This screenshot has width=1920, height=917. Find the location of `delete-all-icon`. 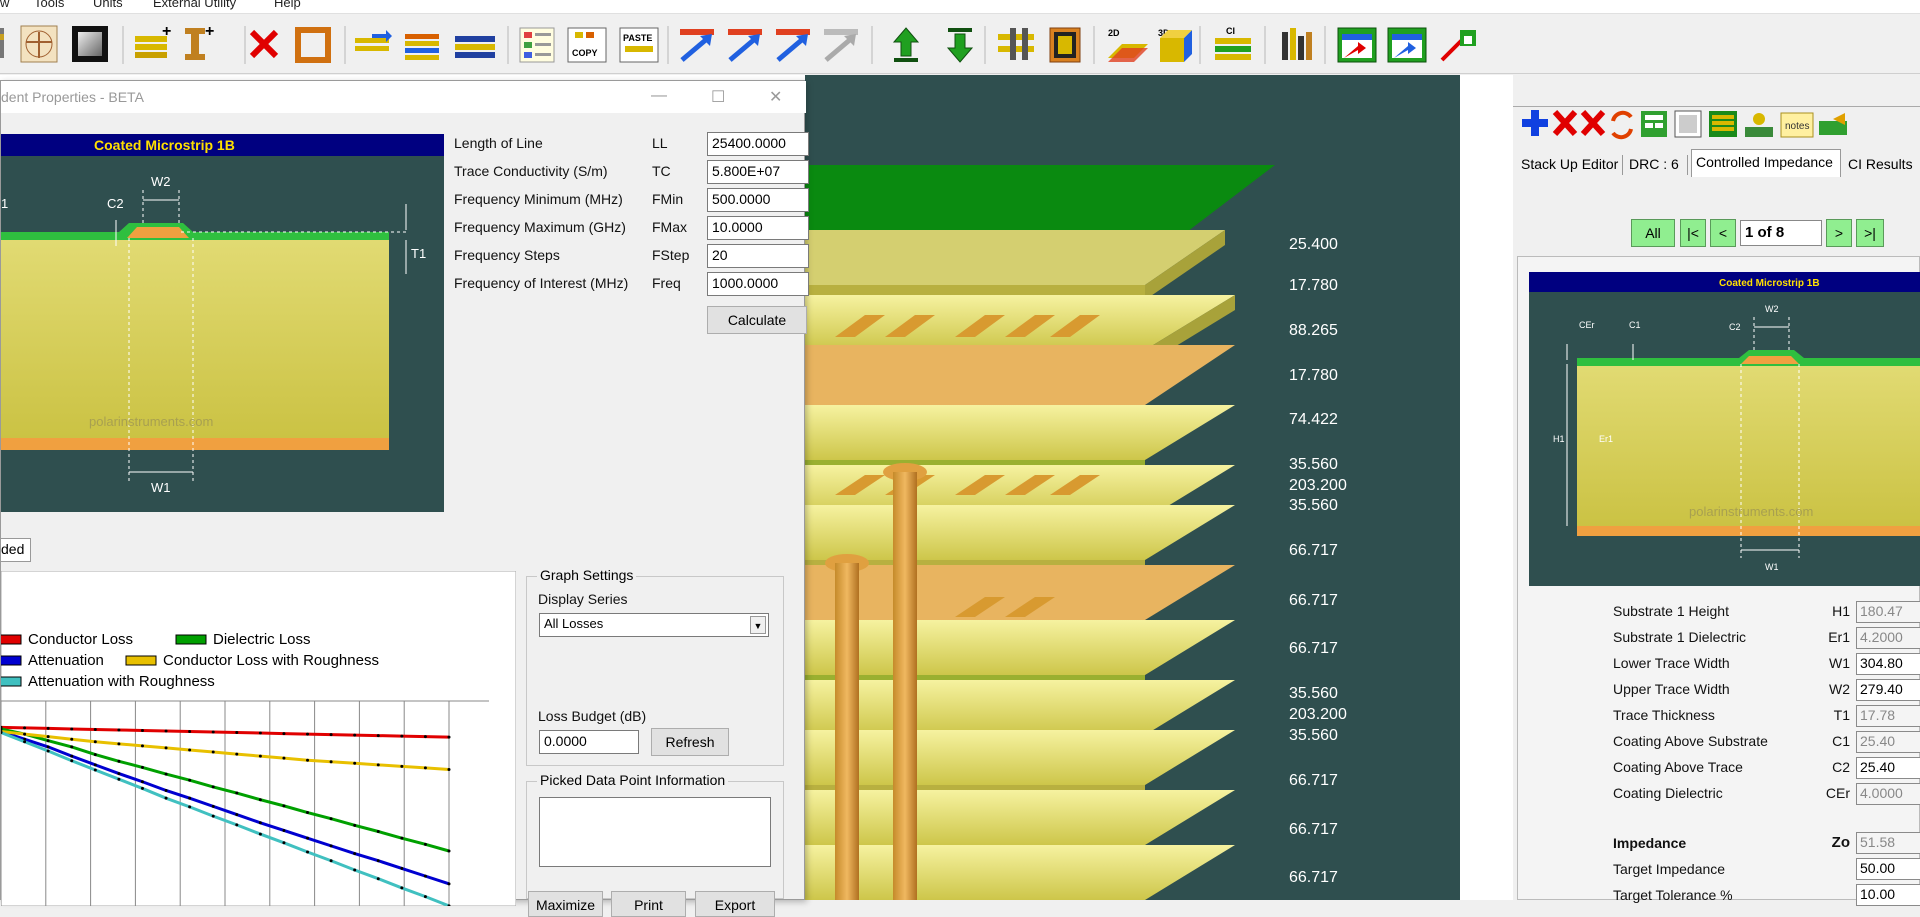

delete-all-icon is located at coordinates (1593, 123).